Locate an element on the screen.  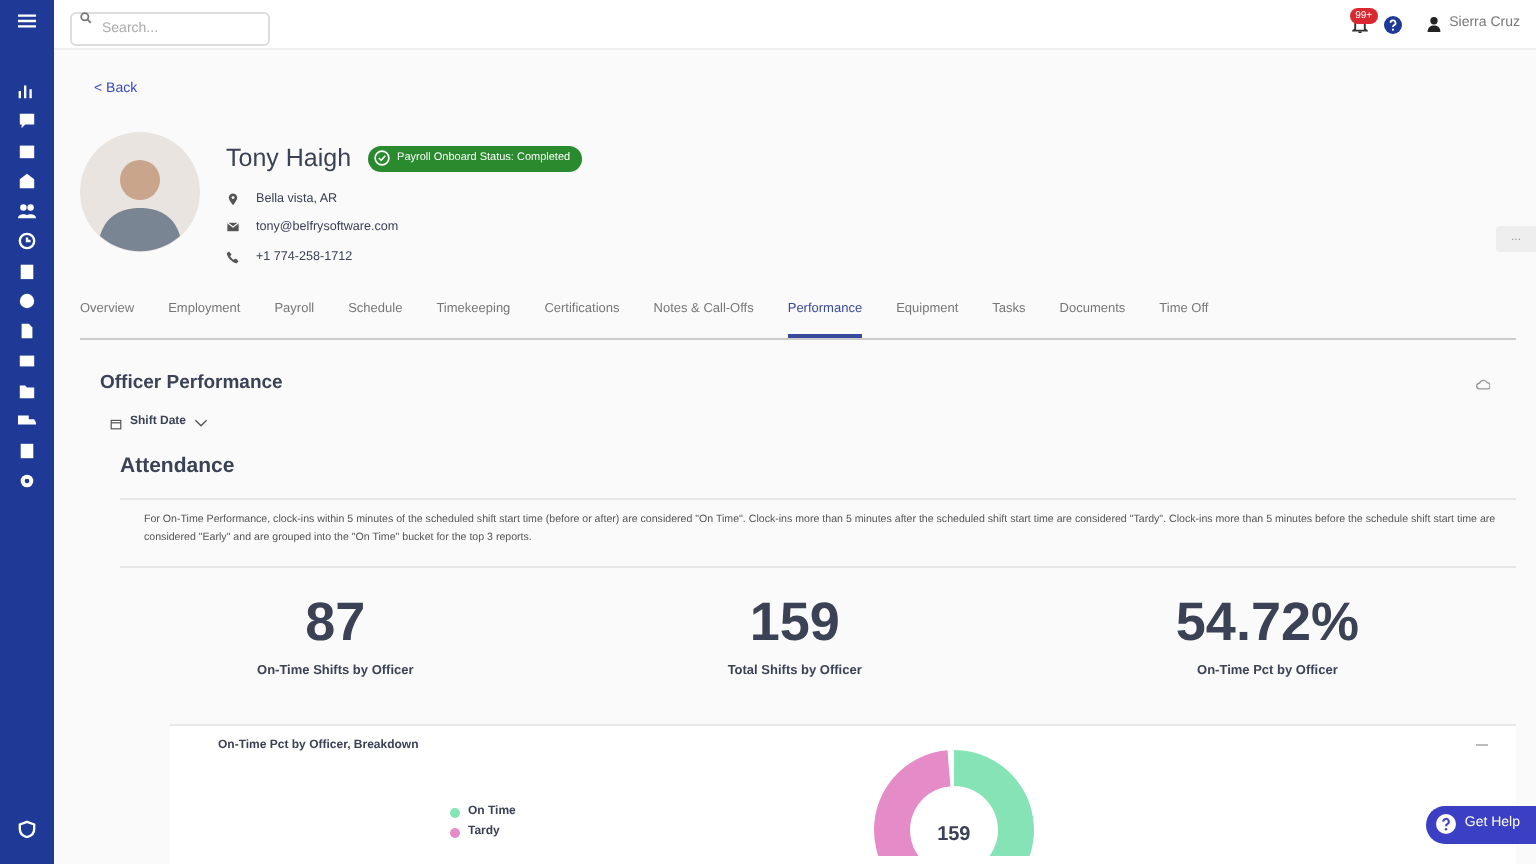
envelope-icon is located at coordinates (233, 227).